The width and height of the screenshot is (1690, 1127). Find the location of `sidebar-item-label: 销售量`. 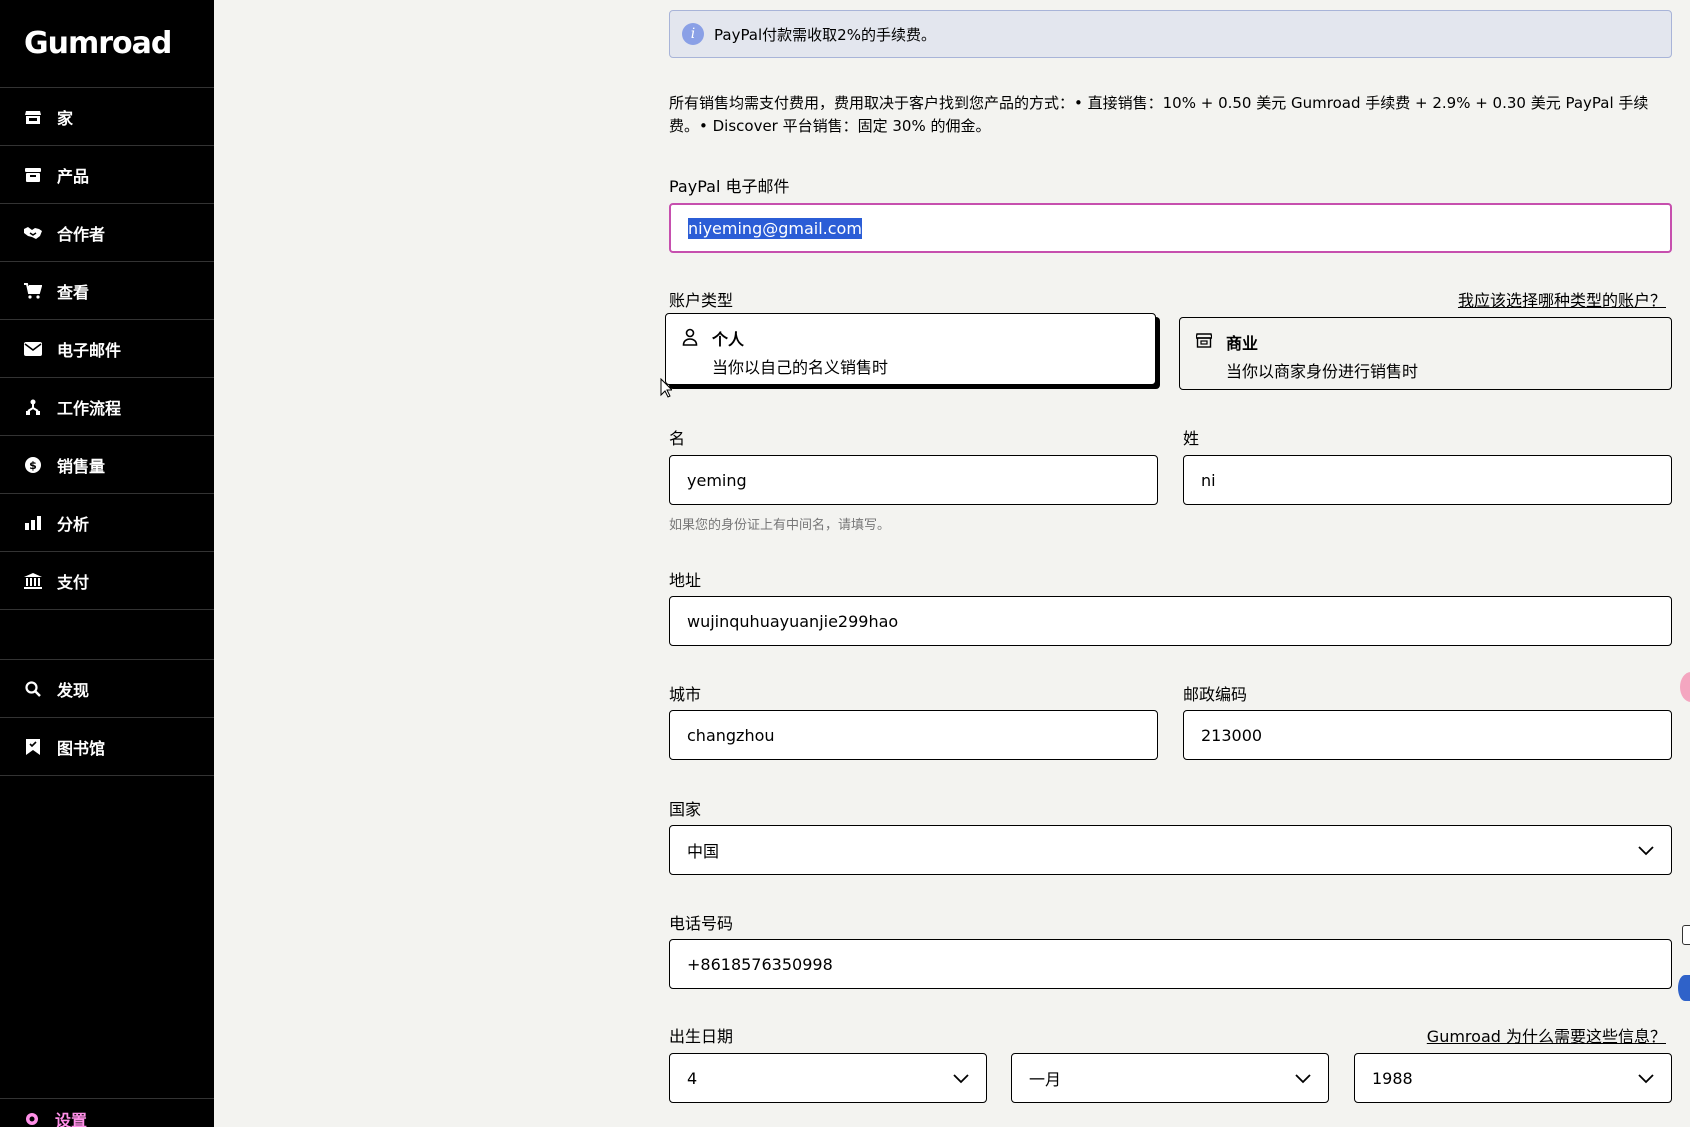

sidebar-item-label: 销售量 is located at coordinates (81, 466).